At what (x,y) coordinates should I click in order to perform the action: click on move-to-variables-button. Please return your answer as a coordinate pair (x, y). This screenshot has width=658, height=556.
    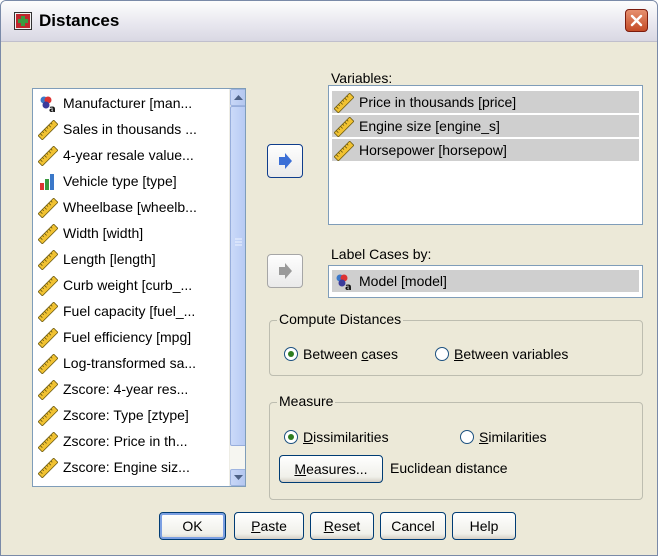
    Looking at the image, I should click on (285, 161).